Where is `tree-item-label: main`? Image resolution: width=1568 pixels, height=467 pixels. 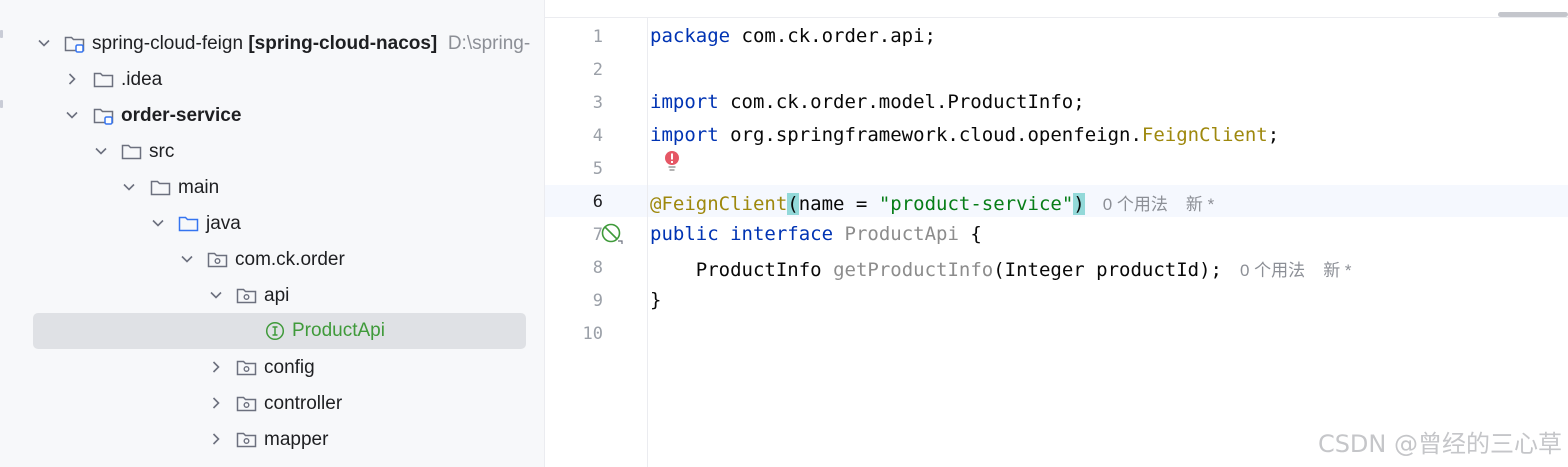
tree-item-label: main is located at coordinates (199, 187).